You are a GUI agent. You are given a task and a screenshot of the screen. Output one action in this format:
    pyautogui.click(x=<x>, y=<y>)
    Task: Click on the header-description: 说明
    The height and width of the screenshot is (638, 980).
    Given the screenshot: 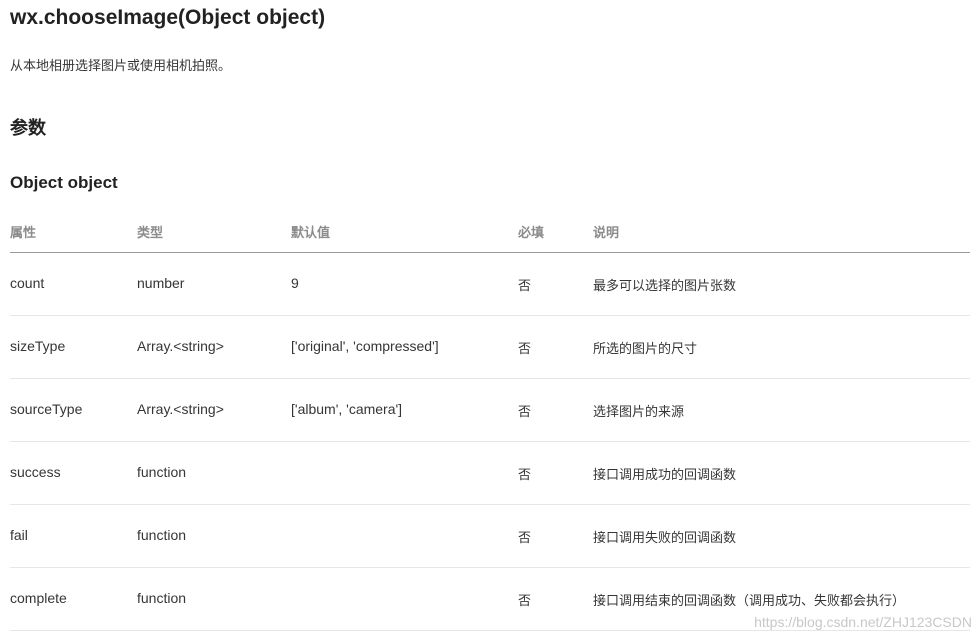 What is the action you would take?
    pyautogui.click(x=606, y=232)
    